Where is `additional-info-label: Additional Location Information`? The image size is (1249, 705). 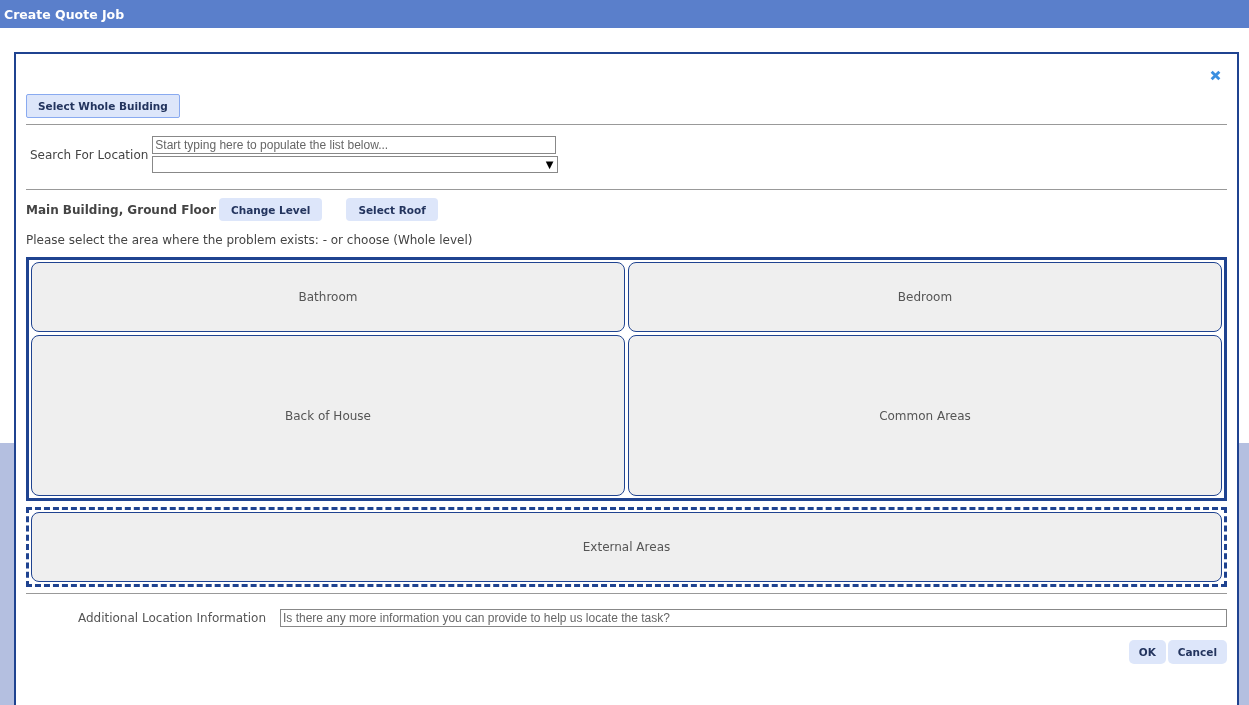 additional-info-label: Additional Location Information is located at coordinates (171, 618).